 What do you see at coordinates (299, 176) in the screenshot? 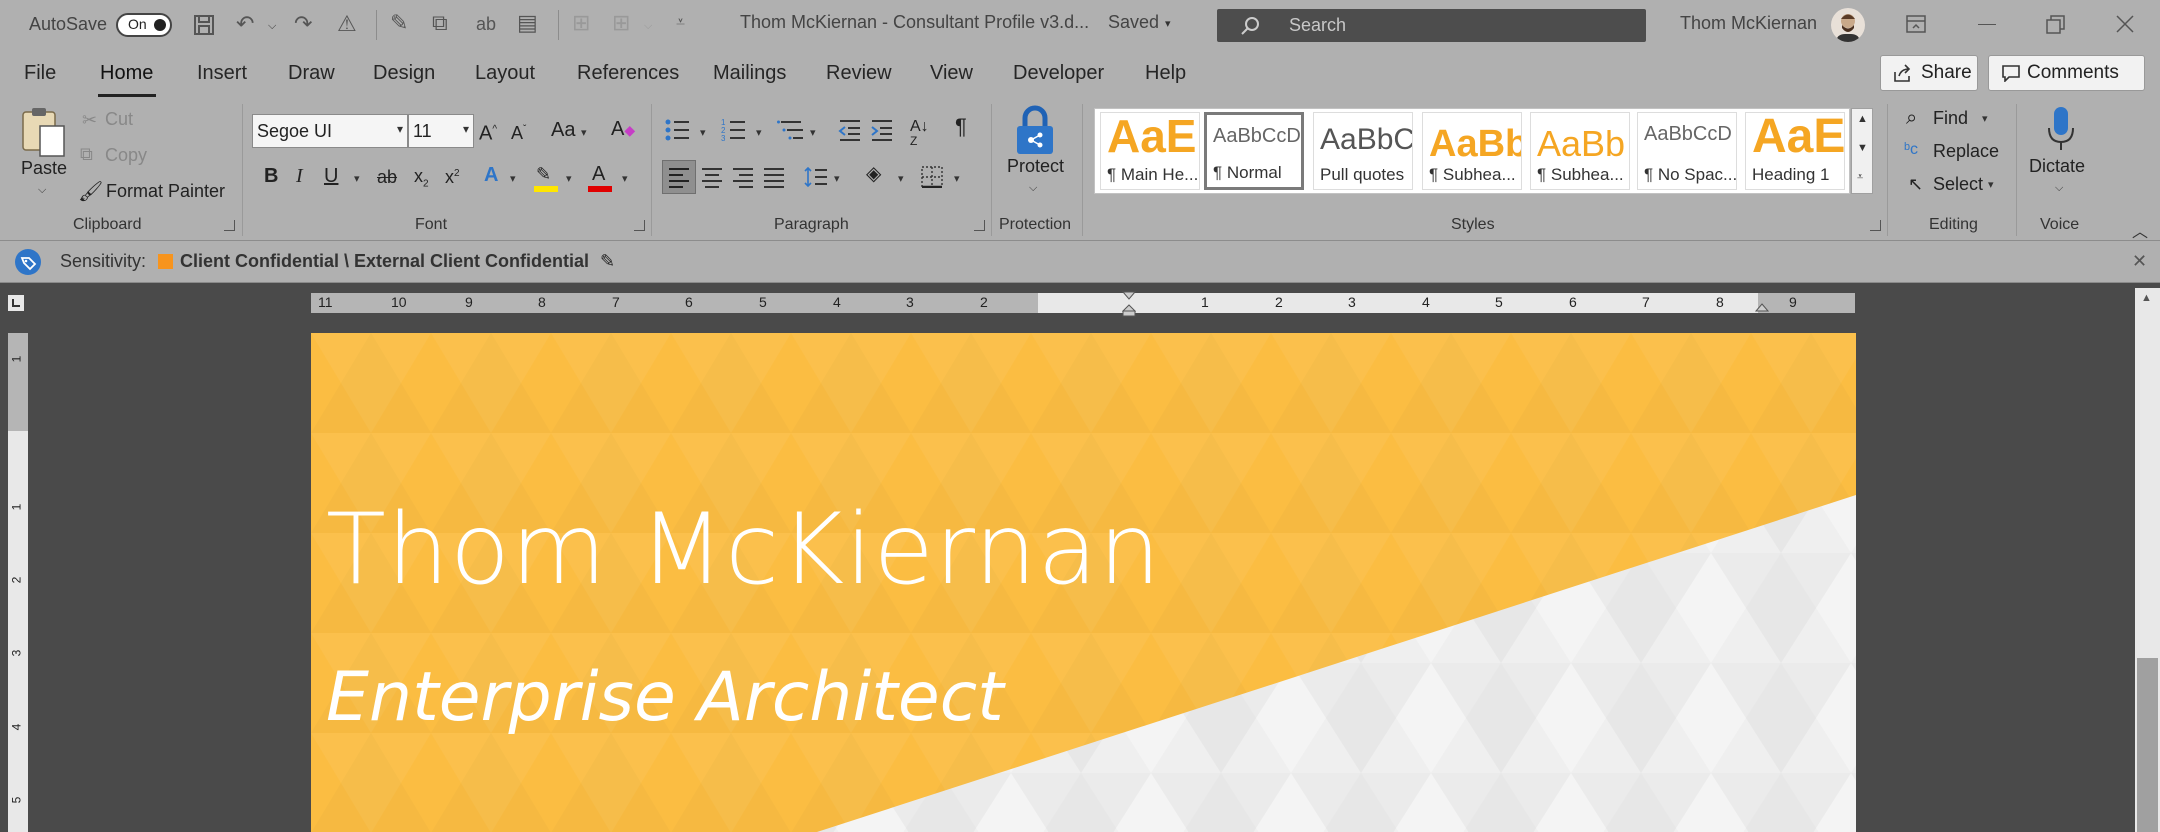
I see `italic-icon: I` at bounding box center [299, 176].